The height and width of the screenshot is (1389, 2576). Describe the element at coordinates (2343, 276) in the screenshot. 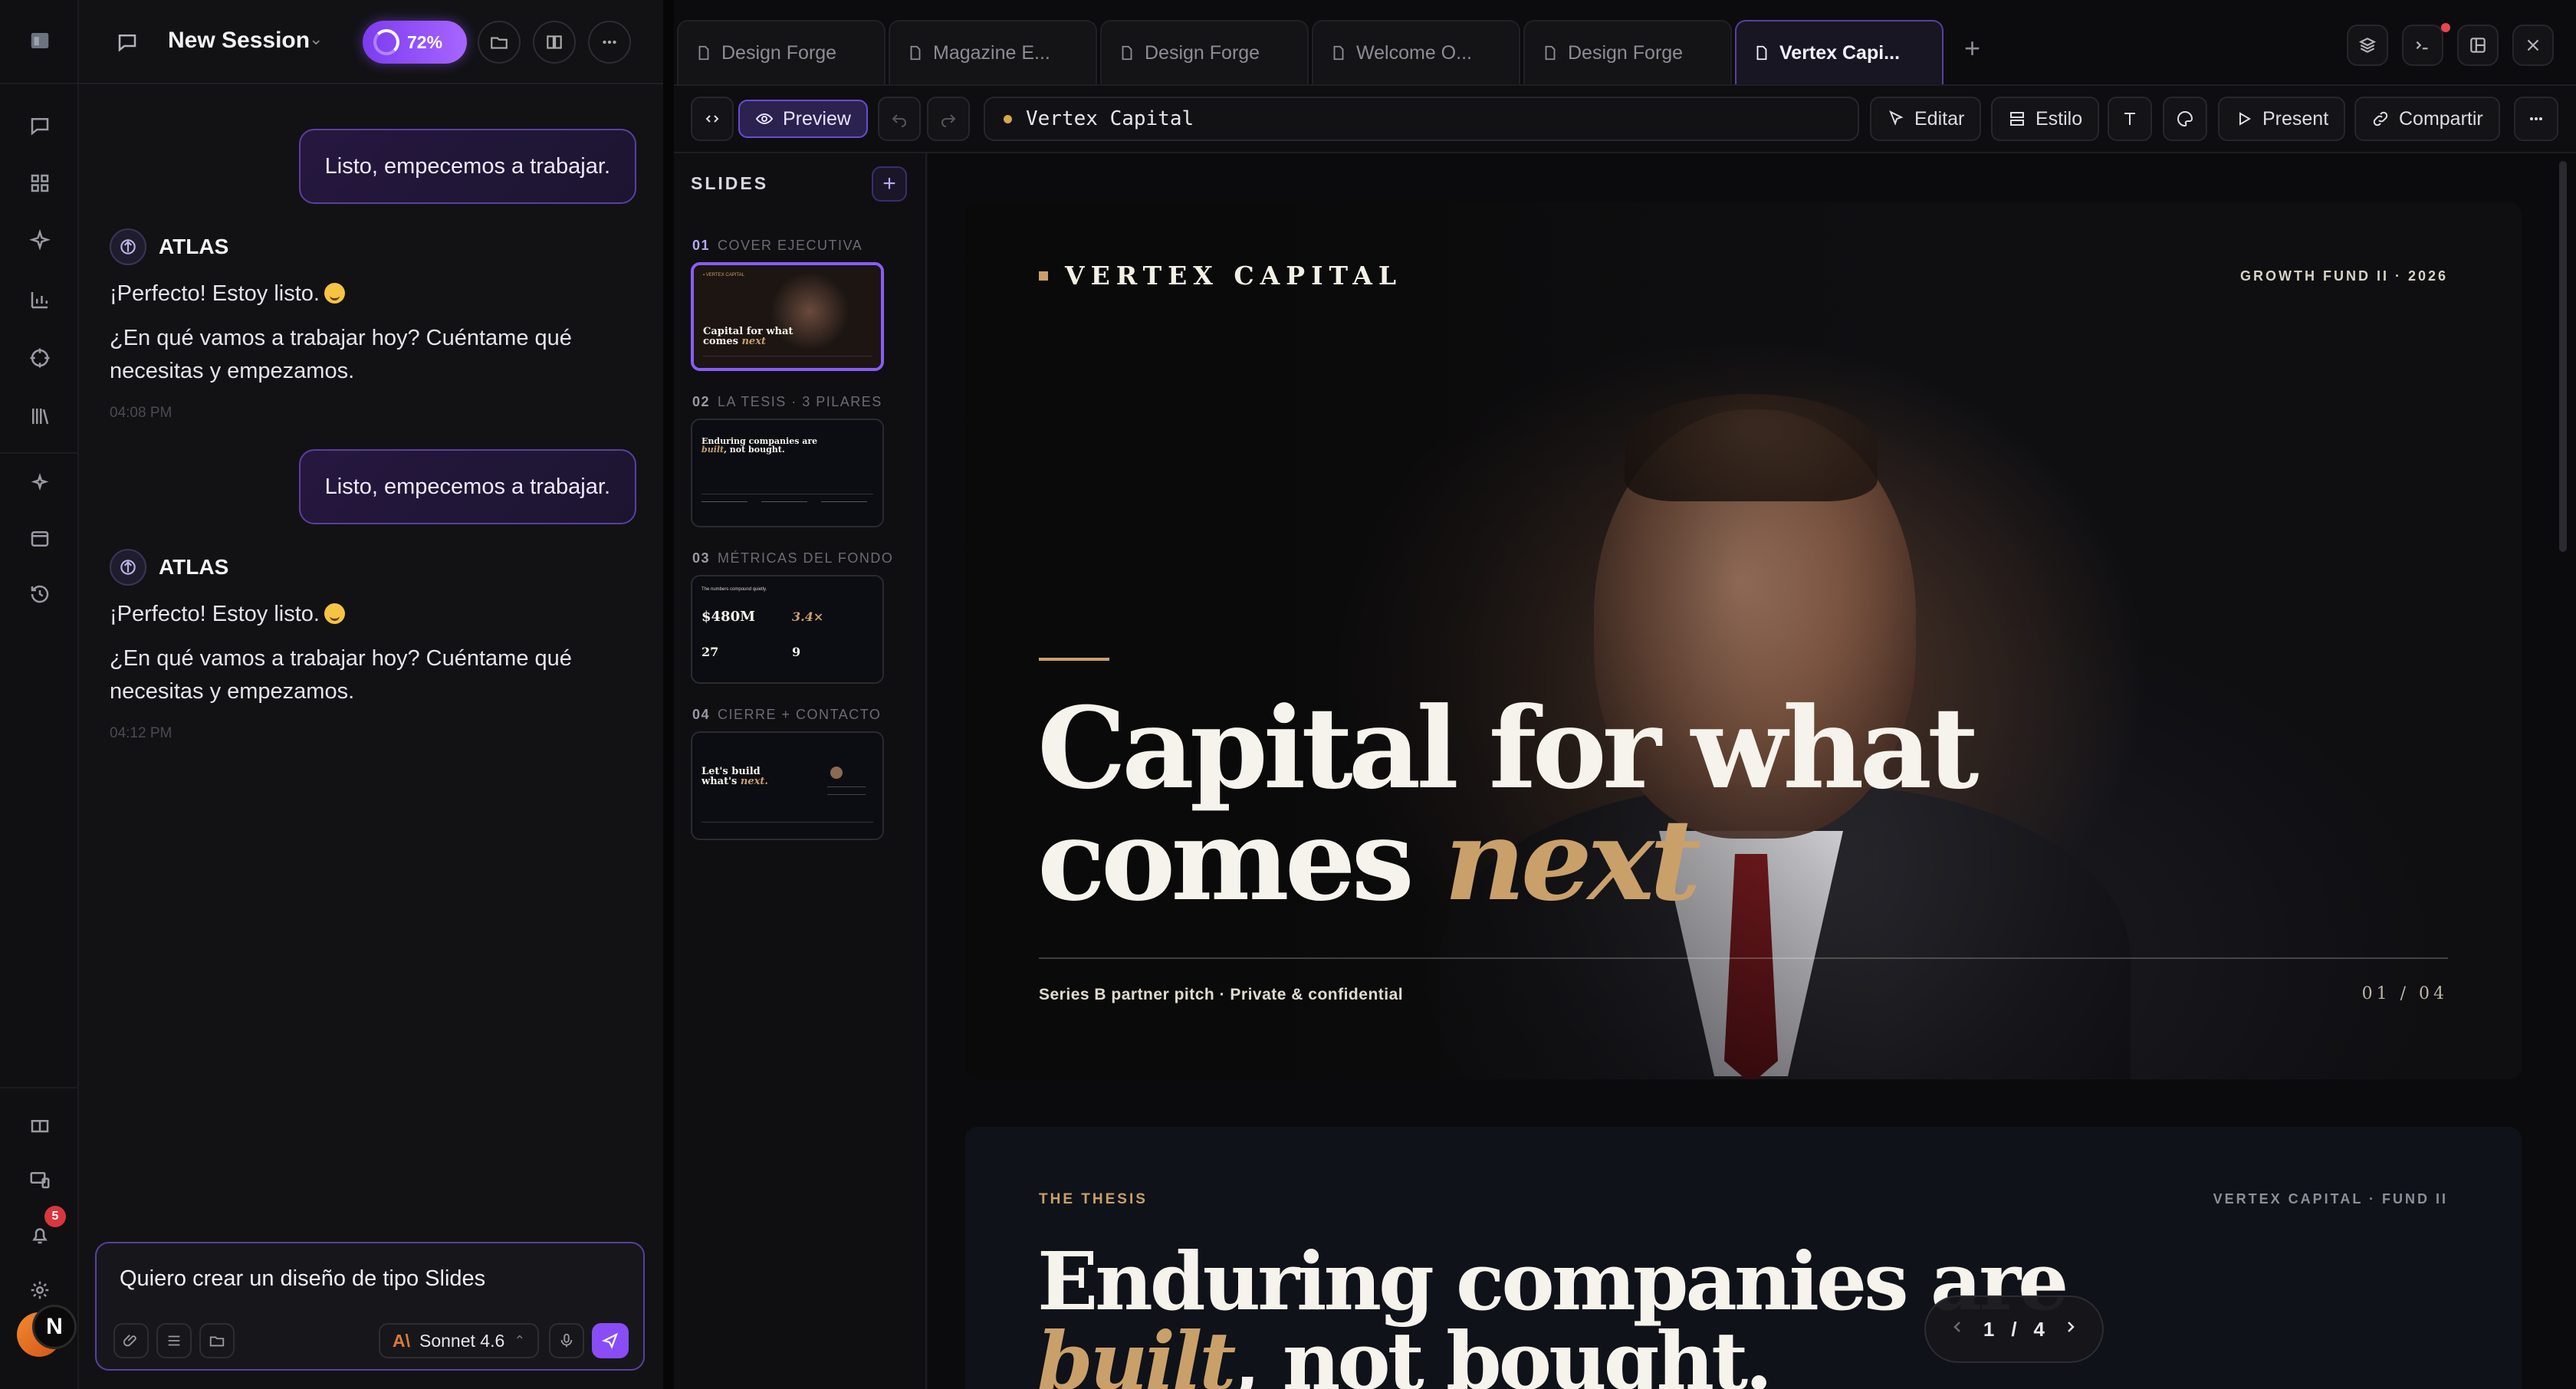

I see `fund-label: GROWTH FUND II · 2026` at that location.